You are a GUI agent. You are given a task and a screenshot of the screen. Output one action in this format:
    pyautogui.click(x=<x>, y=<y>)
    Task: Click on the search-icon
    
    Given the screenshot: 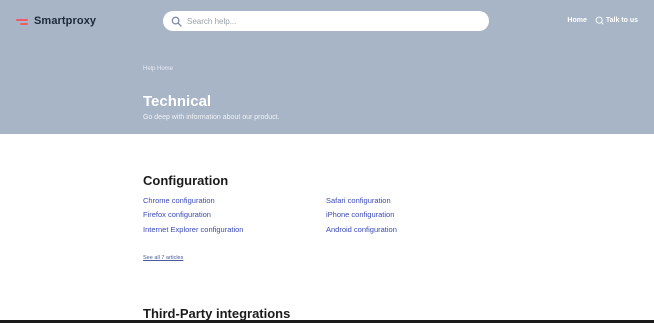 What is the action you would take?
    pyautogui.click(x=176, y=21)
    